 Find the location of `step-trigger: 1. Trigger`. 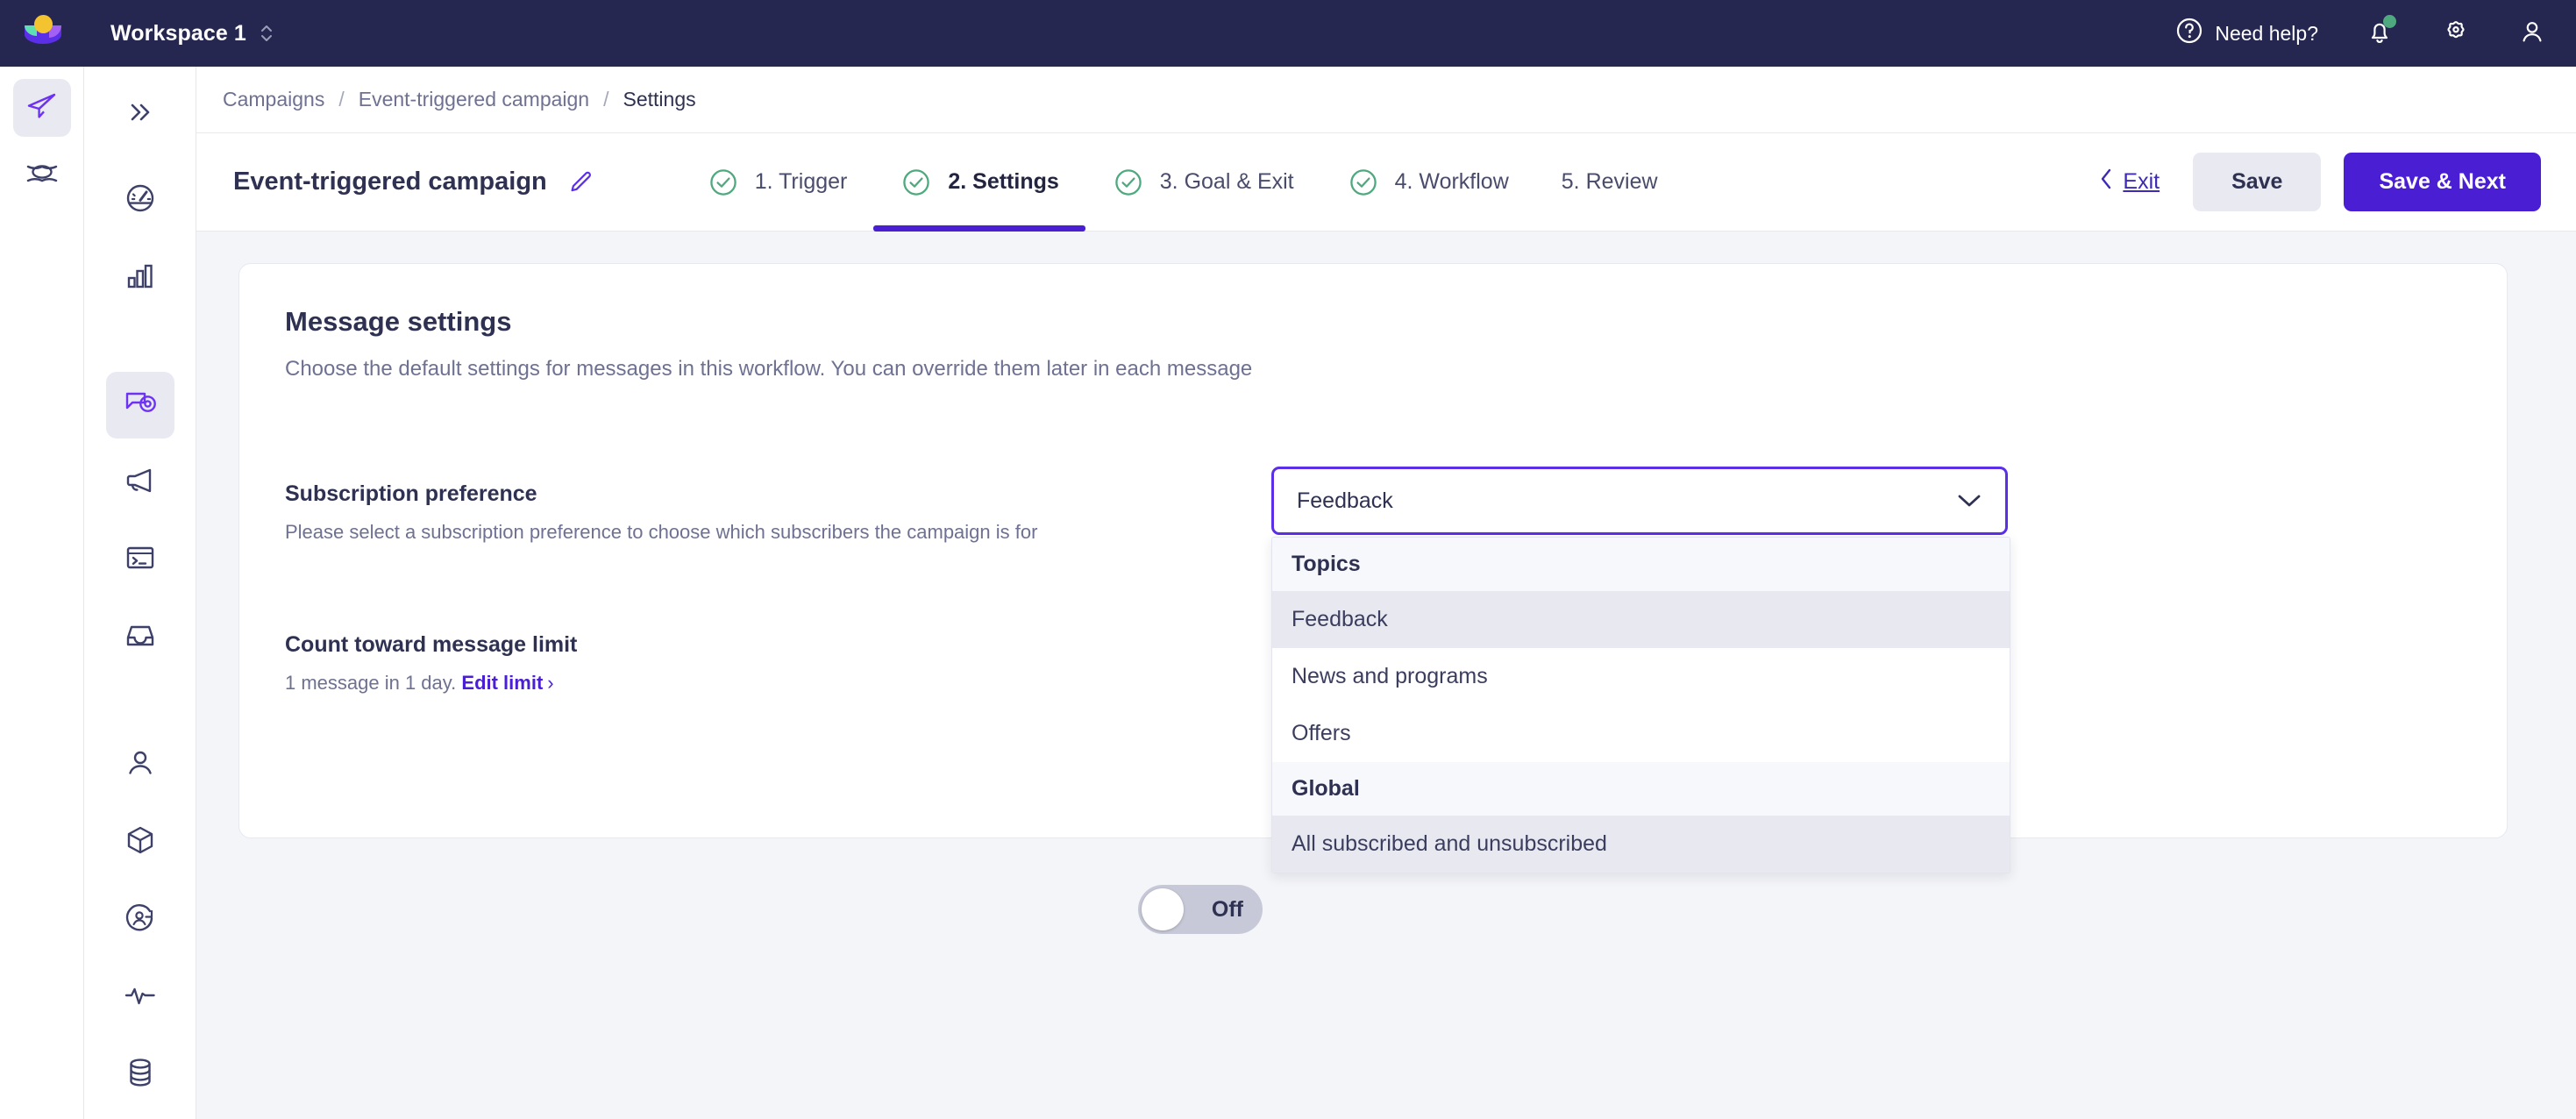

step-trigger: 1. Trigger is located at coordinates (777, 183).